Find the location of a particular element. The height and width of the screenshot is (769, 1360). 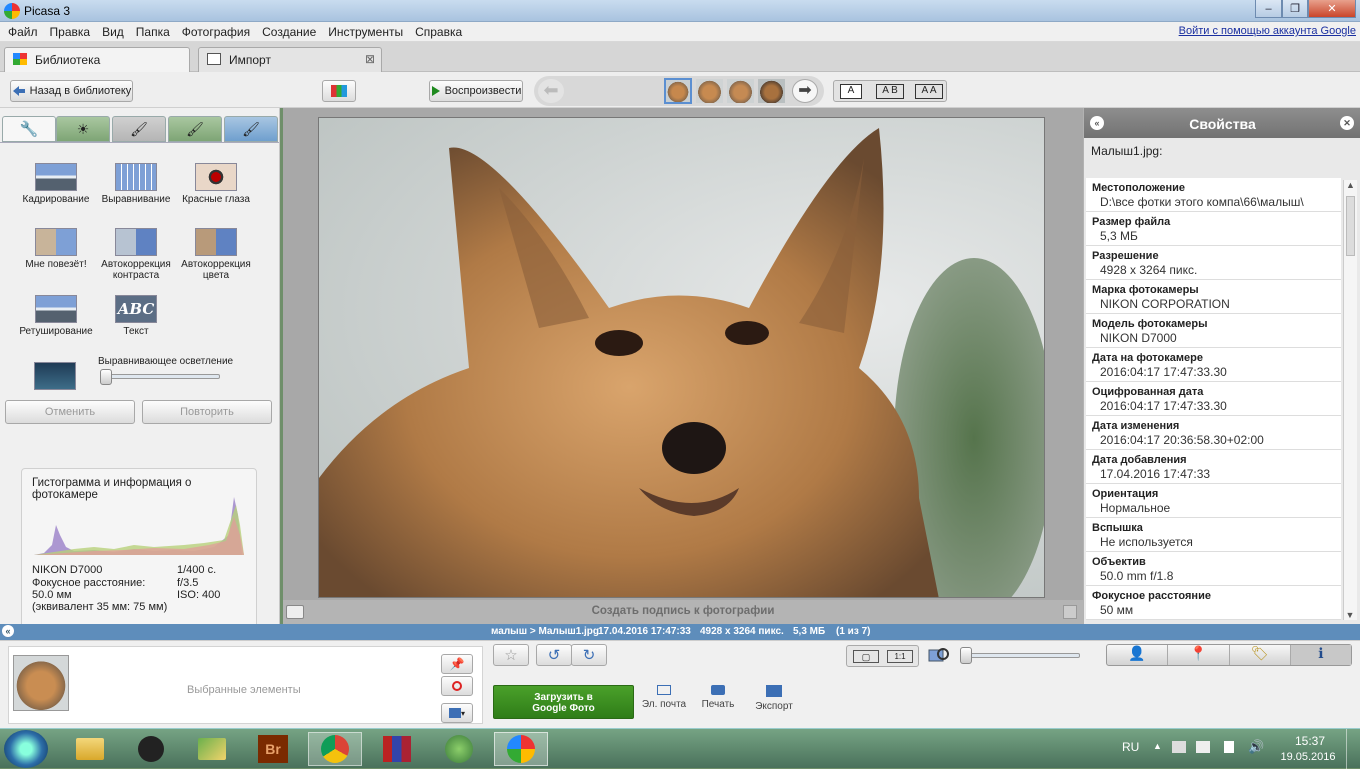

tab-effects-3: 🖌 is located at coordinates (251, 129).